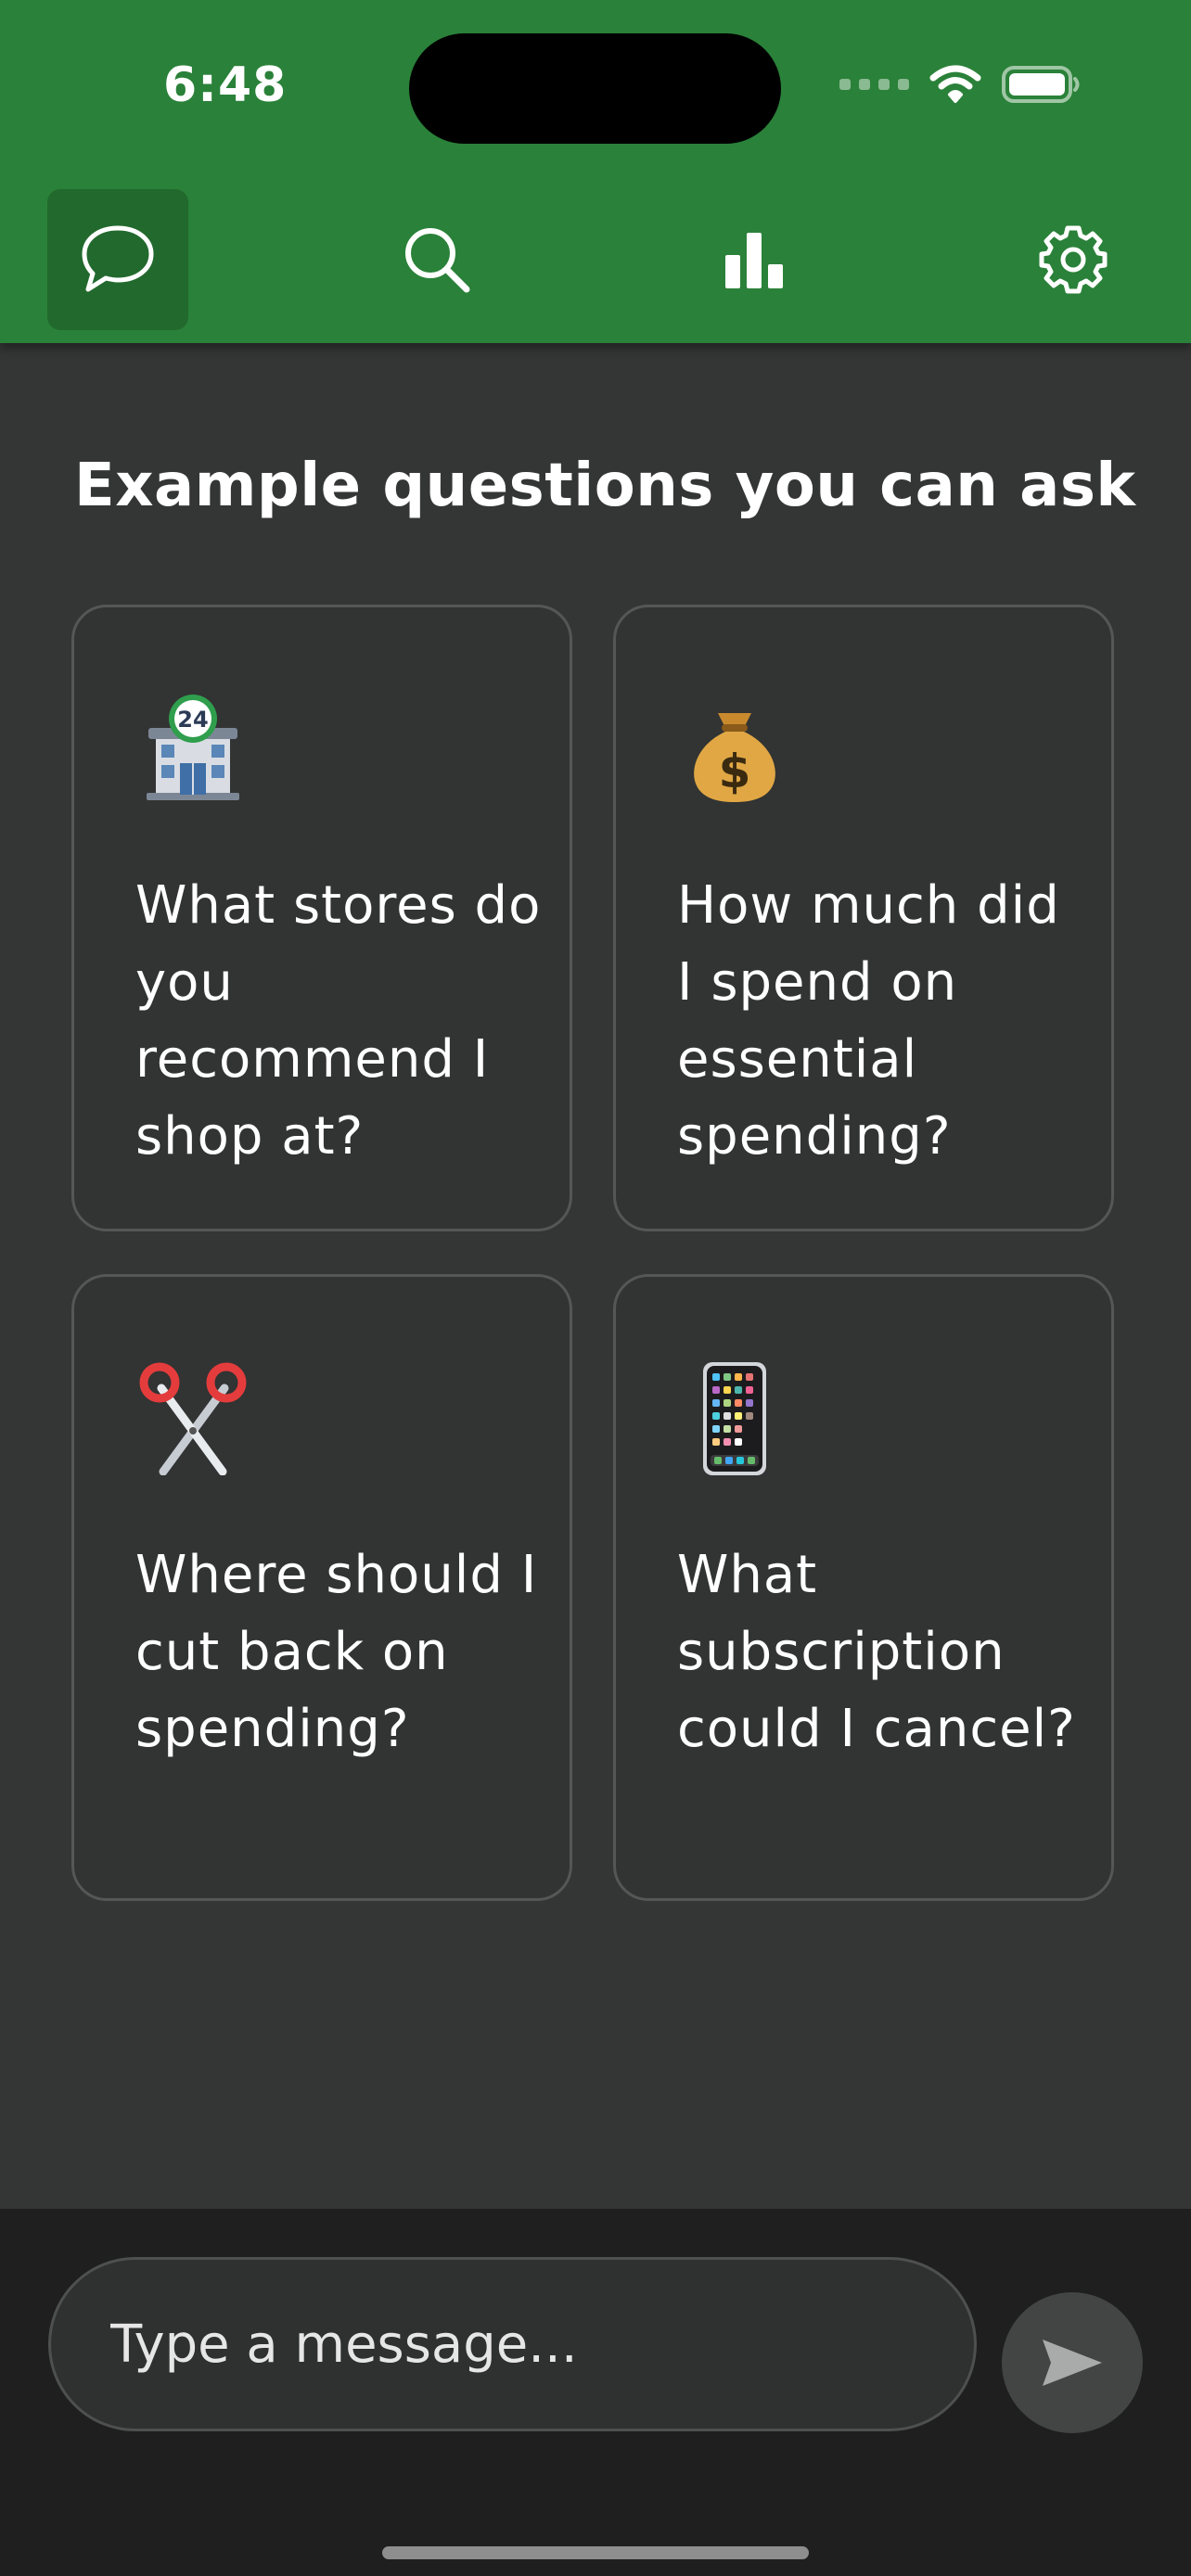  What do you see at coordinates (193, 1418) in the screenshot?
I see `scissors-icon` at bounding box center [193, 1418].